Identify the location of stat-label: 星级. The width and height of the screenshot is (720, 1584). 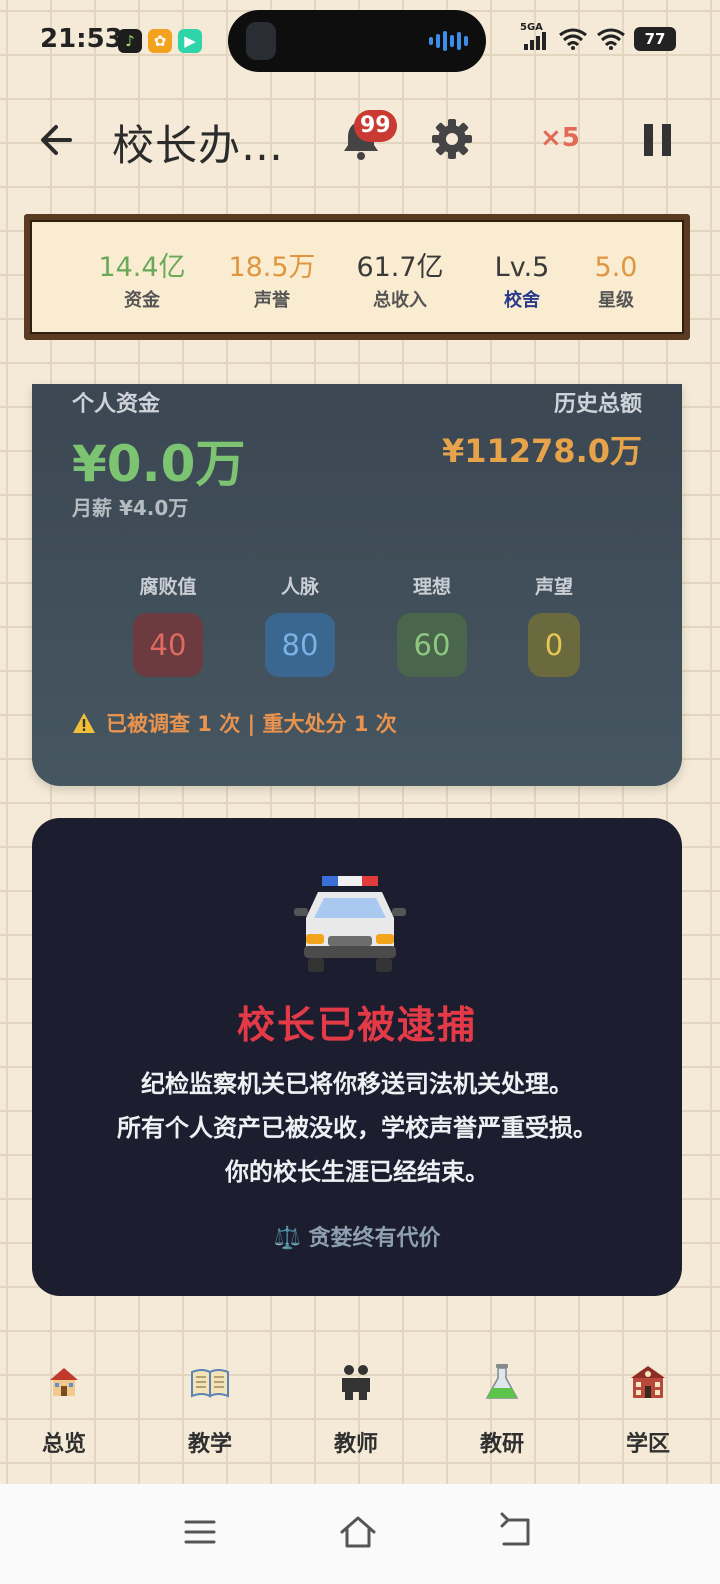
(616, 300).